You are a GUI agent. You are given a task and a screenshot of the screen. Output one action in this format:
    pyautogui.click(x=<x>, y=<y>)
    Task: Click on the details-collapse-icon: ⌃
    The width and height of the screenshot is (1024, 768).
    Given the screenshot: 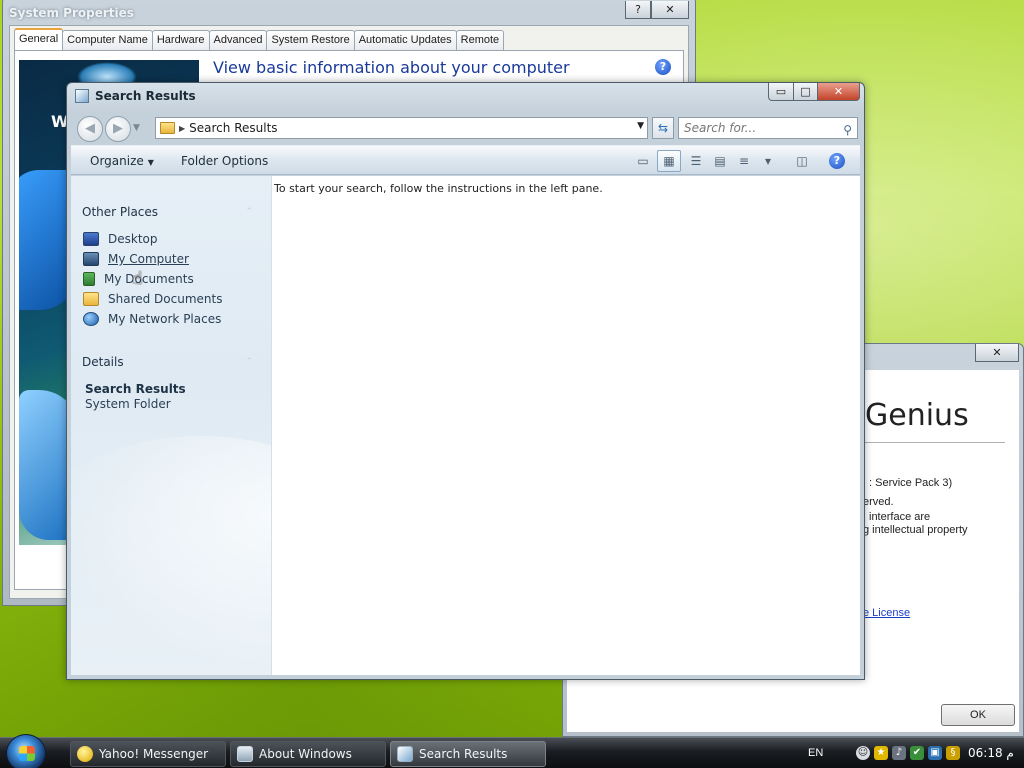 What is the action you would take?
    pyautogui.click(x=249, y=362)
    